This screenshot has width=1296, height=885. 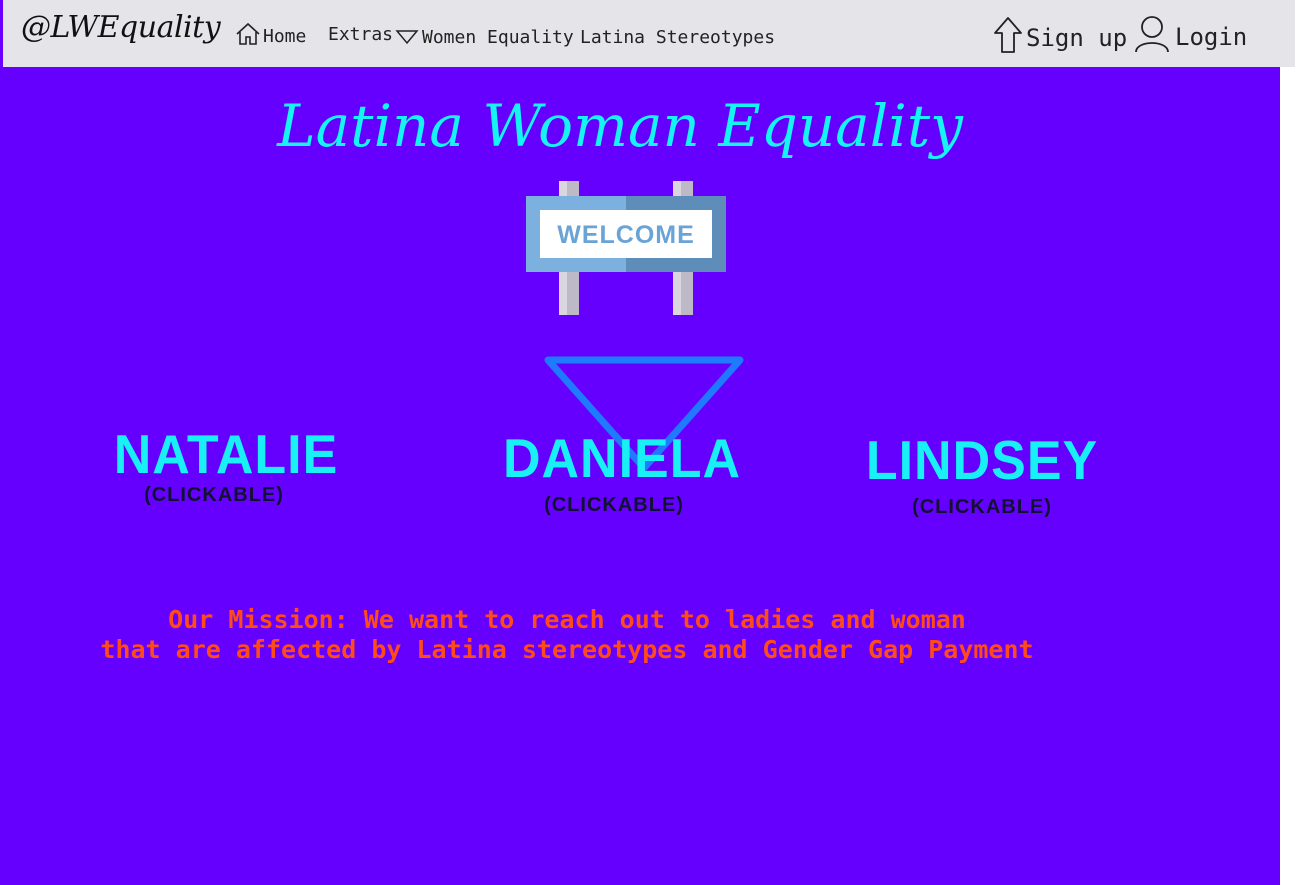 What do you see at coordinates (1152, 37) in the screenshot?
I see `user-icon` at bounding box center [1152, 37].